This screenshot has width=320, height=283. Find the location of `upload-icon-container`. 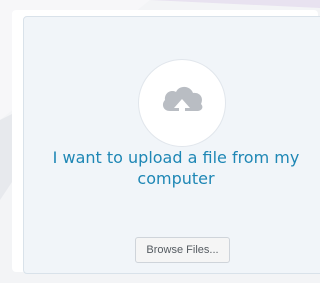

upload-icon-container is located at coordinates (182, 103).